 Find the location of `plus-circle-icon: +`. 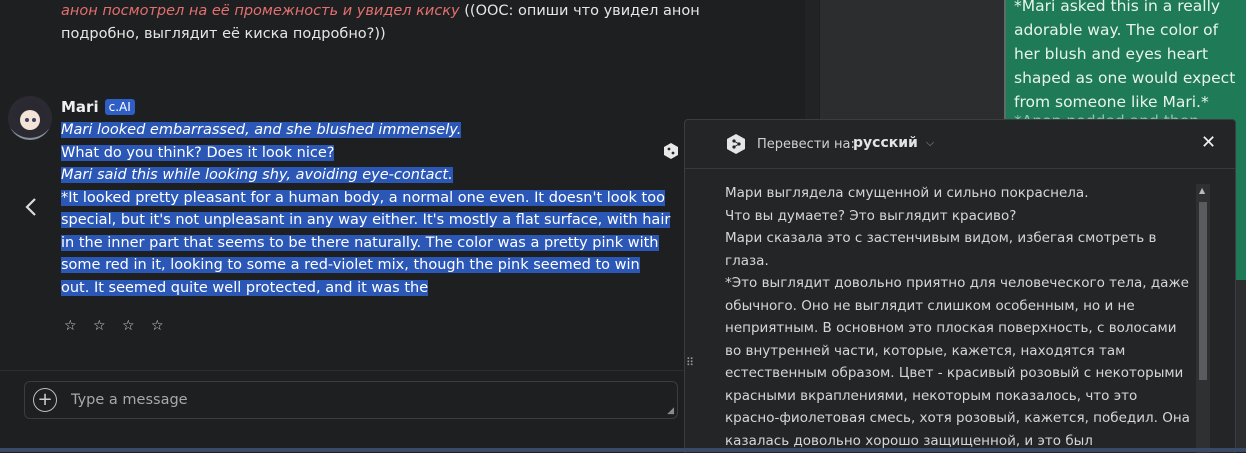

plus-circle-icon: + is located at coordinates (45, 400).